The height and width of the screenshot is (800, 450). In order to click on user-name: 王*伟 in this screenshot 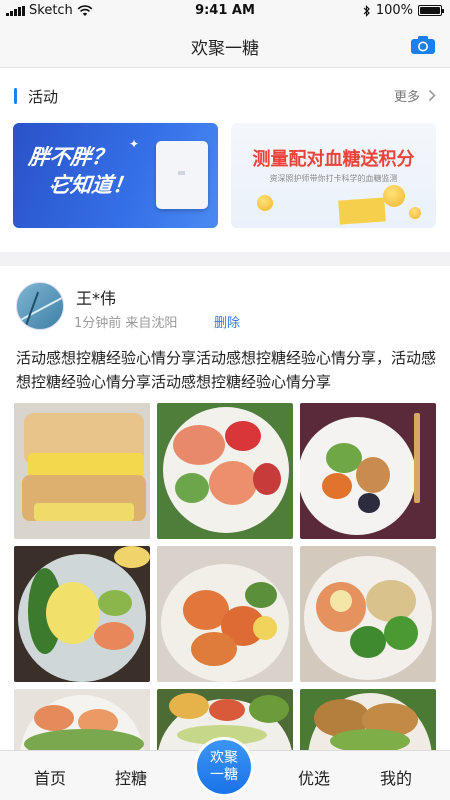, I will do `click(96, 297)`.